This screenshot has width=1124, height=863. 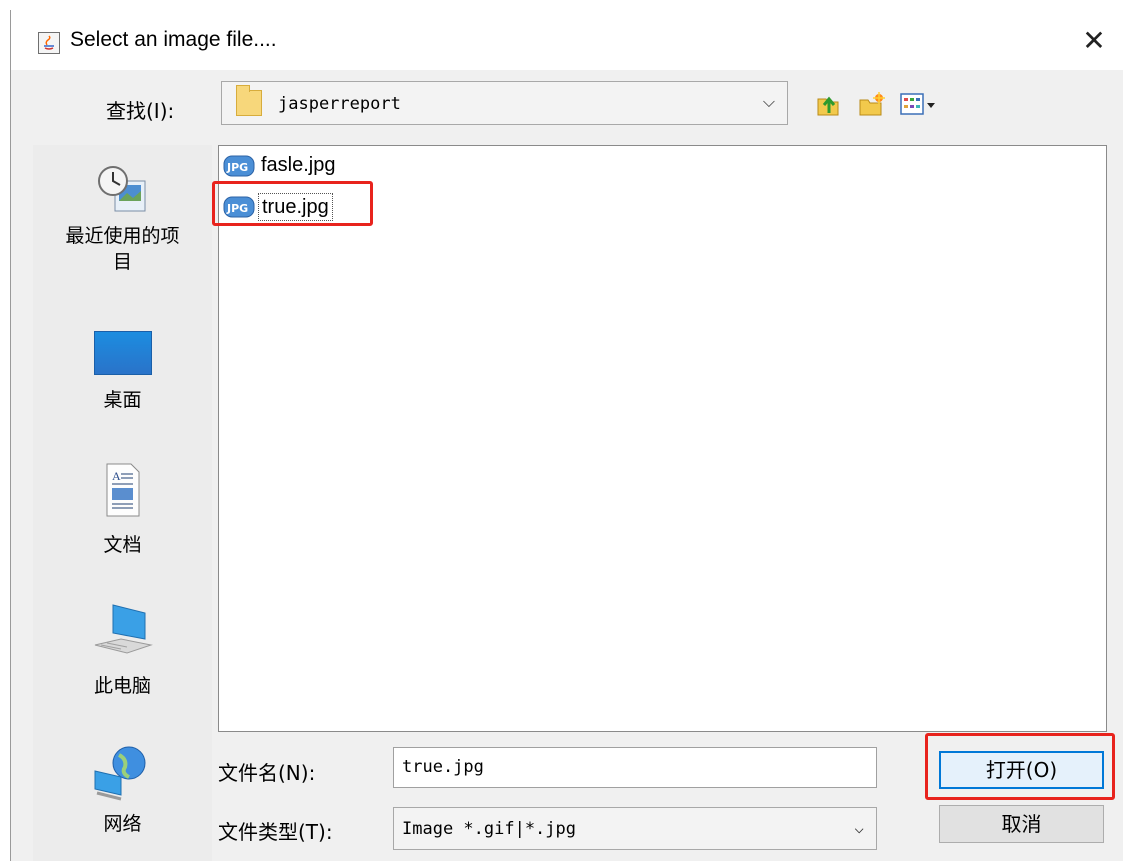 I want to click on view-menu-icon, so click(x=919, y=104).